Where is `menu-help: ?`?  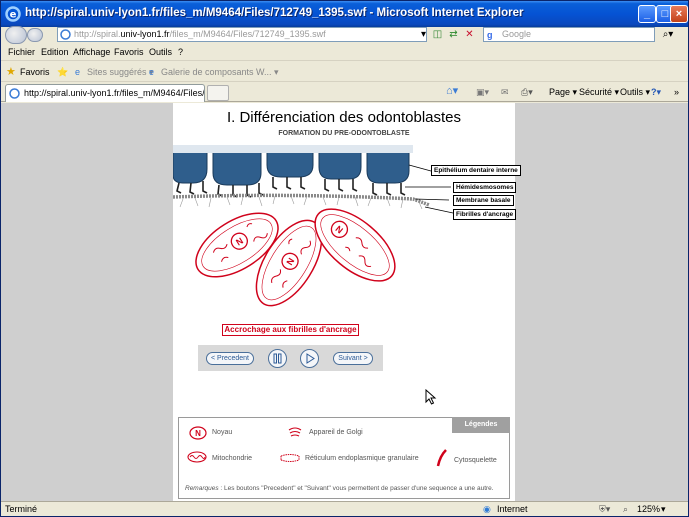 menu-help: ? is located at coordinates (180, 52).